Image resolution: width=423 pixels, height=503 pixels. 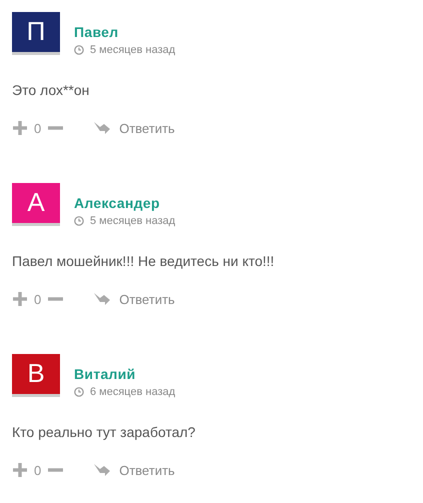 What do you see at coordinates (36, 375) in the screenshot?
I see `avatar: В` at bounding box center [36, 375].